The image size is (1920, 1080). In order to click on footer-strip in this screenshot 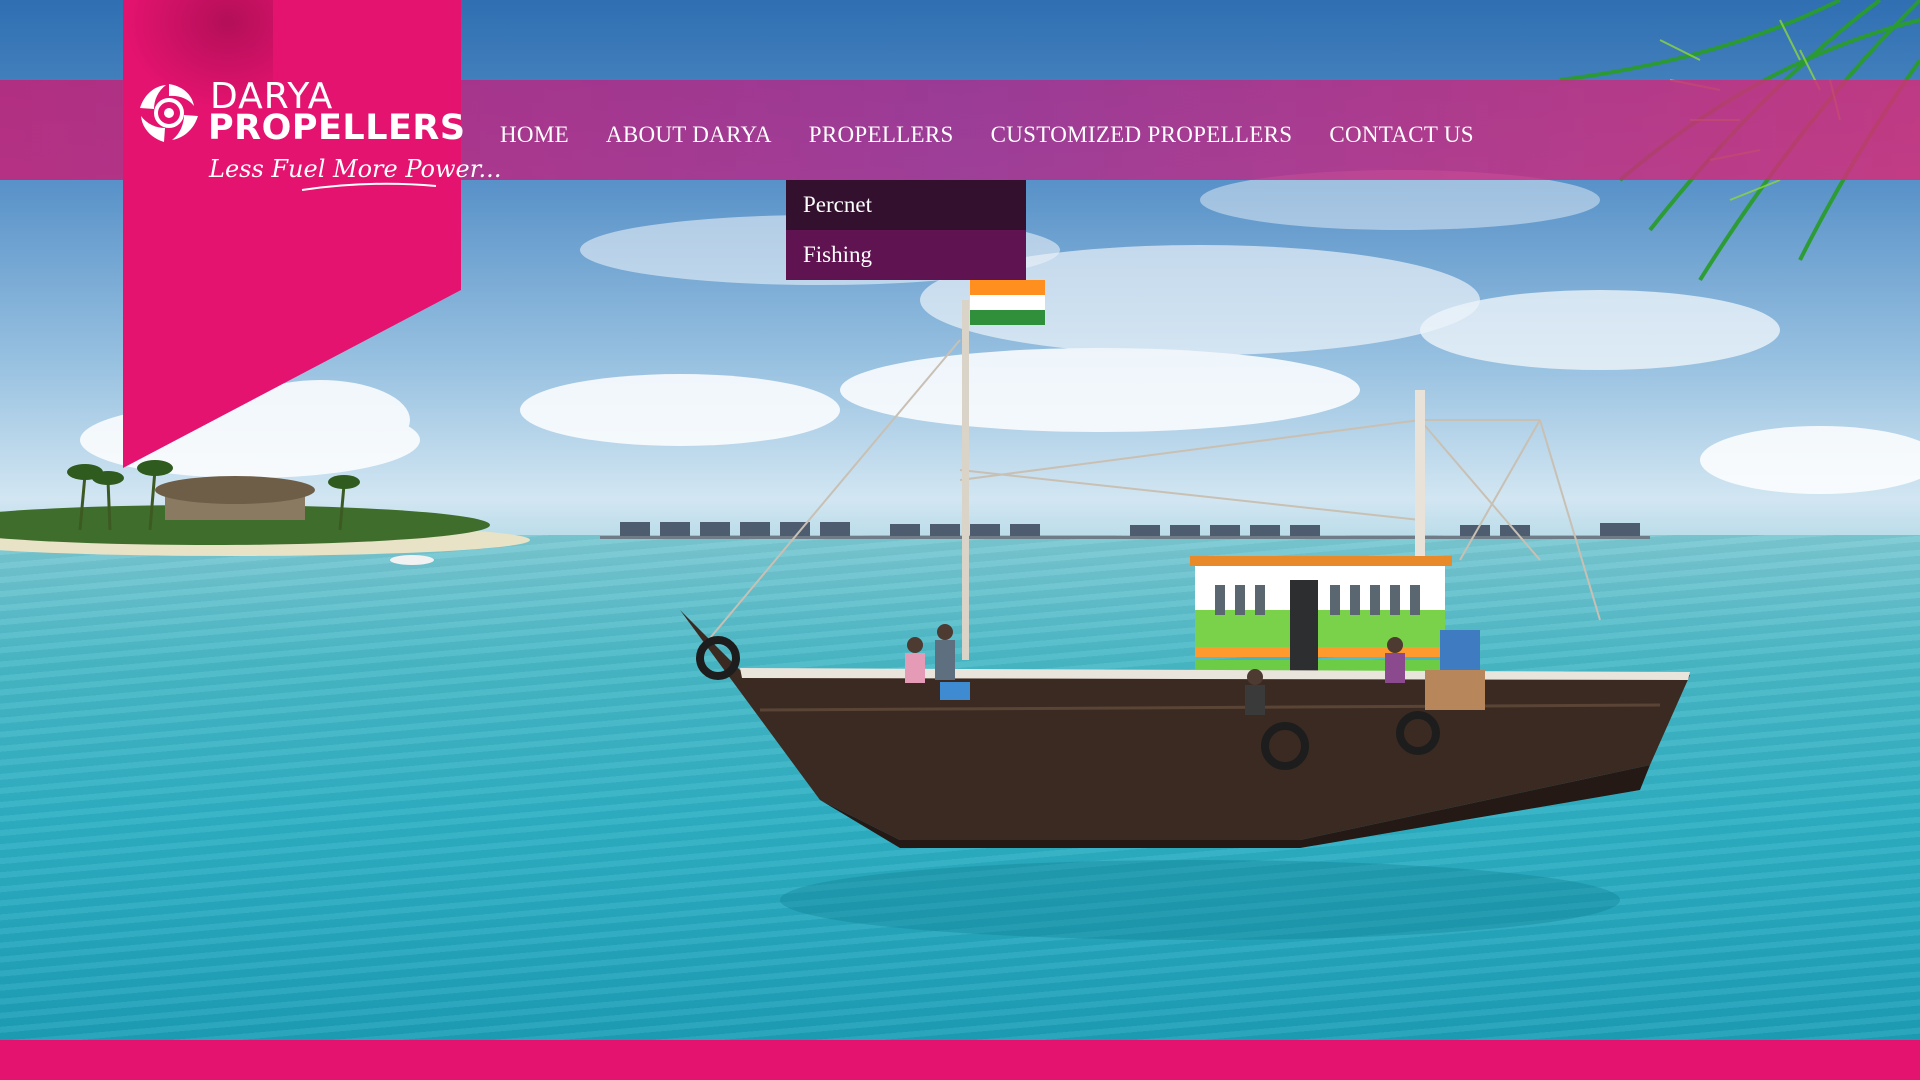, I will do `click(960, 1060)`.